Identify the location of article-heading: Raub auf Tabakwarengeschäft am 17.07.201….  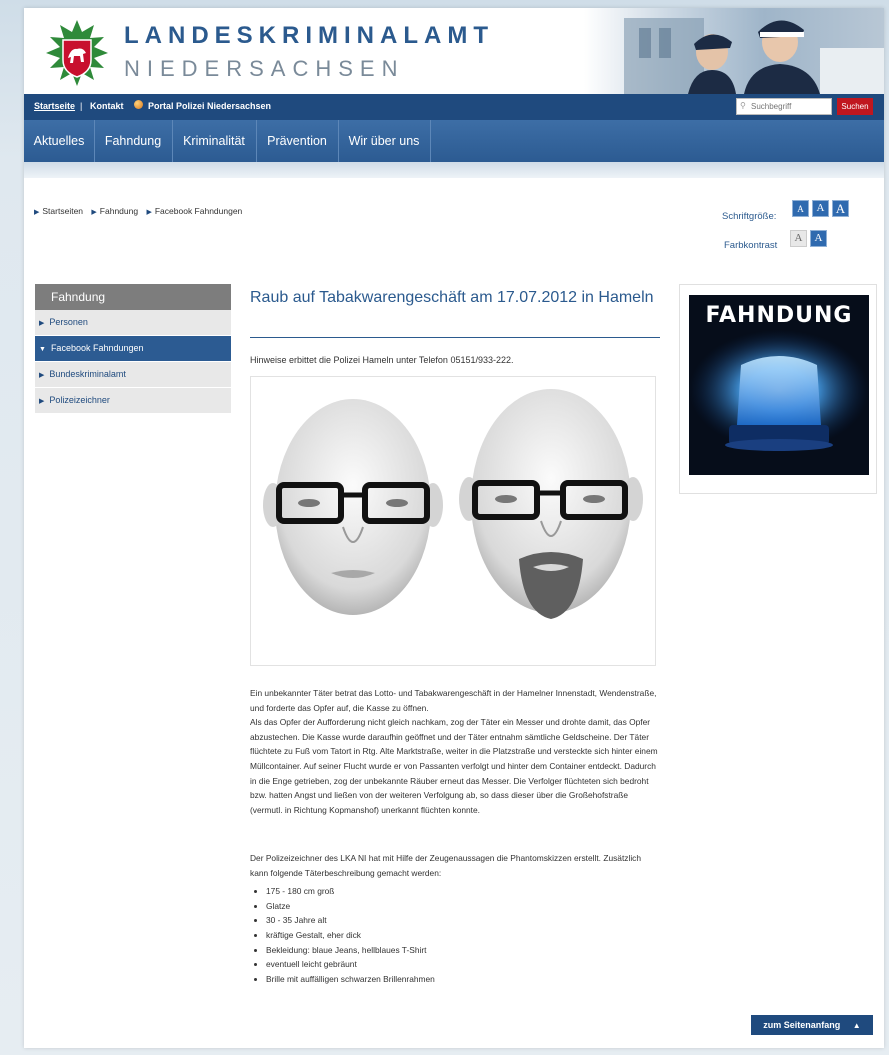
(452, 297).